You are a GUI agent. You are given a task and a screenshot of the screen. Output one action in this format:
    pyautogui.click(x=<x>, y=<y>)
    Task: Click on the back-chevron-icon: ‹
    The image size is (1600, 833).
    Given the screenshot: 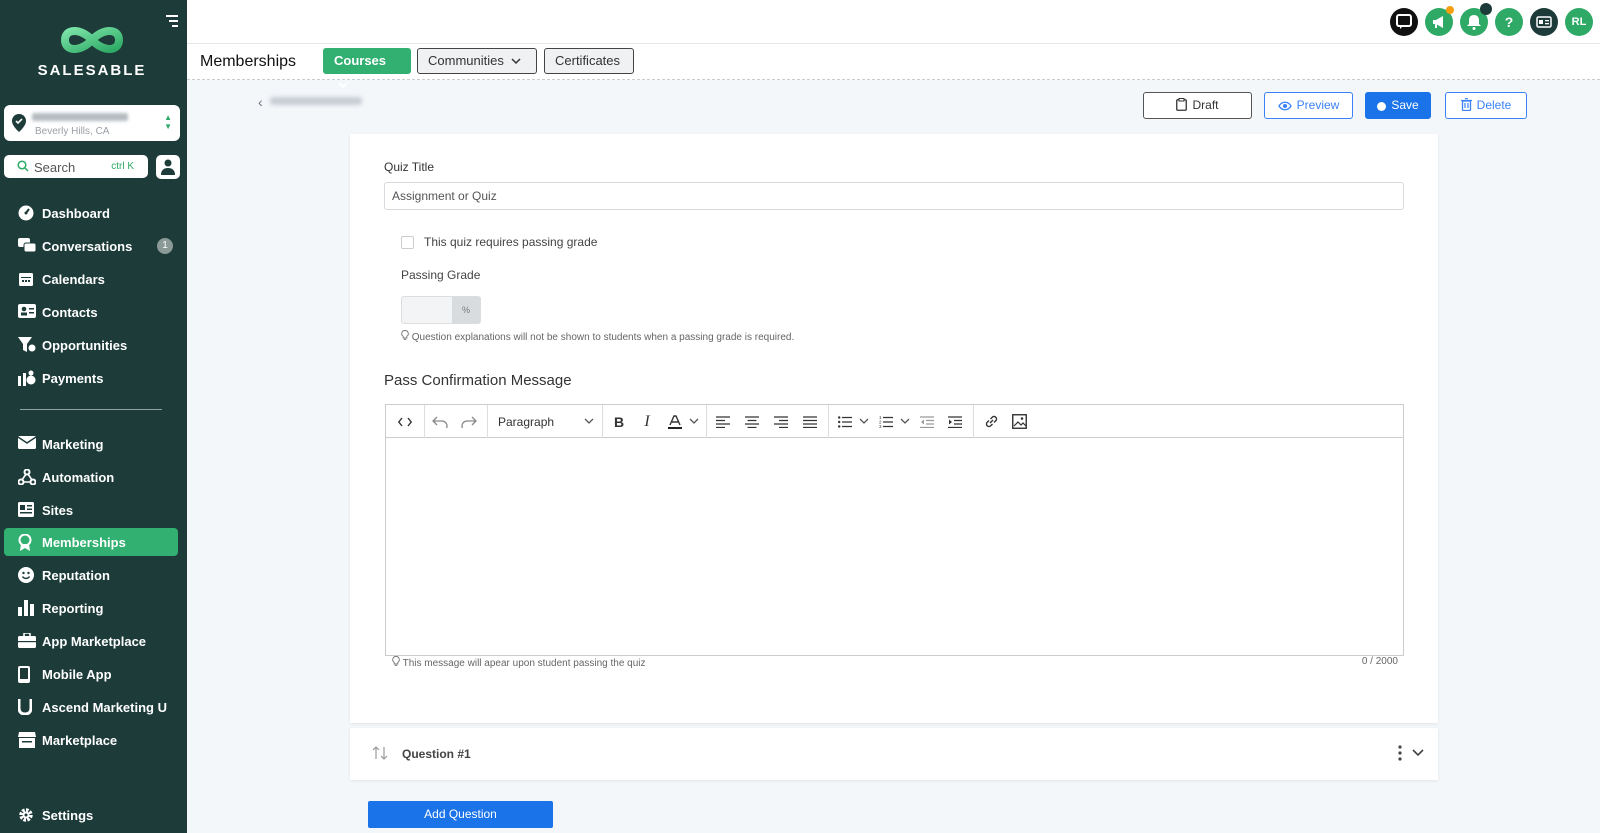 What is the action you would take?
    pyautogui.click(x=260, y=102)
    